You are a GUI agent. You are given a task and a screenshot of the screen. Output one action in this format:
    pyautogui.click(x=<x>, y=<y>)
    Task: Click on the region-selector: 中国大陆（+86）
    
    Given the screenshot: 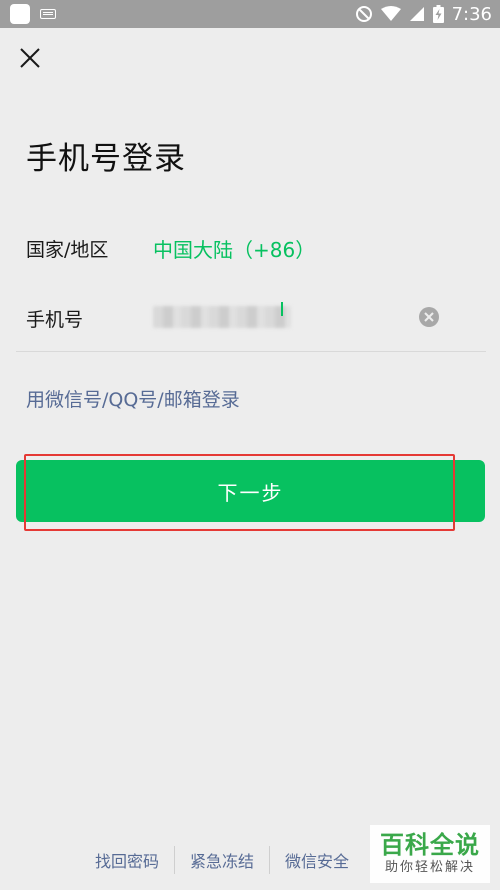 What is the action you would take?
    pyautogui.click(x=234, y=248)
    